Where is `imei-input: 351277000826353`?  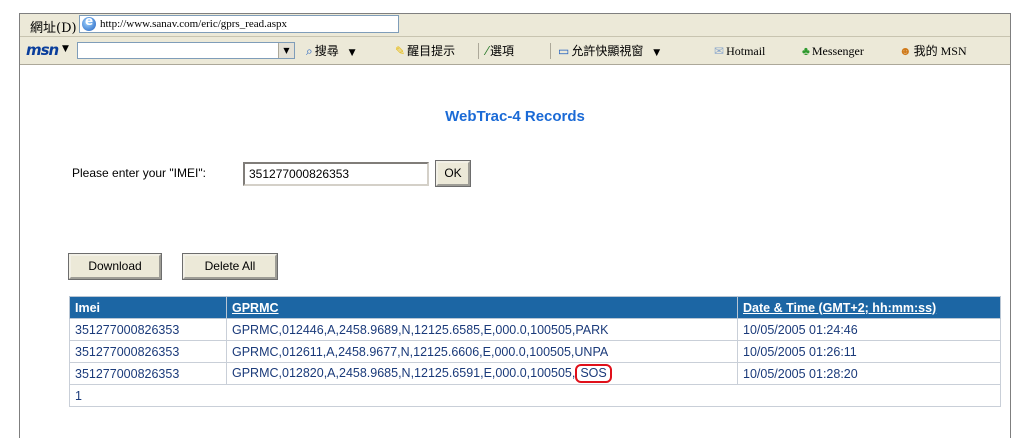
imei-input: 351277000826353 is located at coordinates (336, 174).